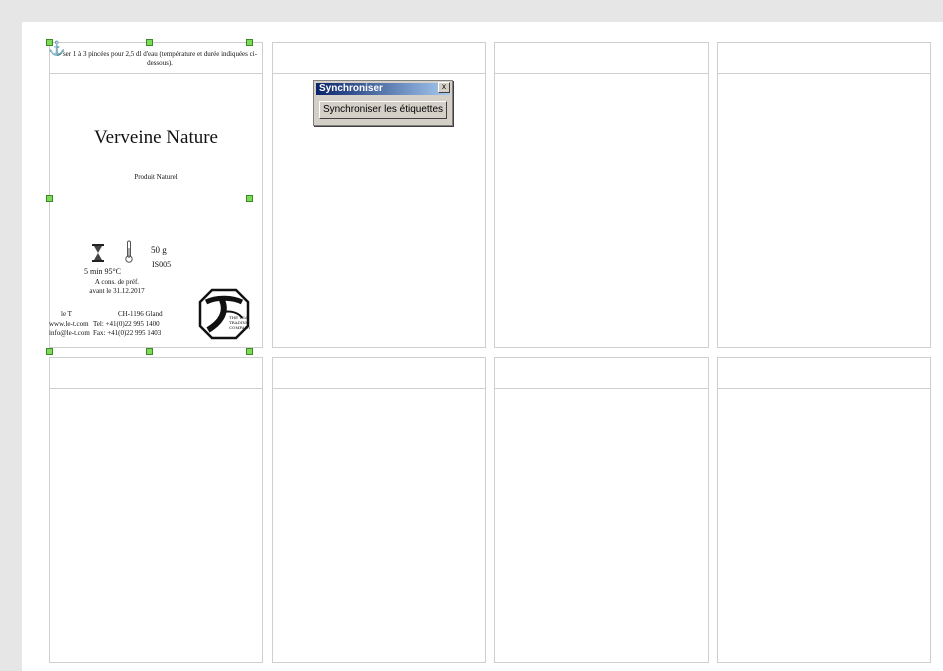  I want to click on product-name: Verveine Nature, so click(156, 137).